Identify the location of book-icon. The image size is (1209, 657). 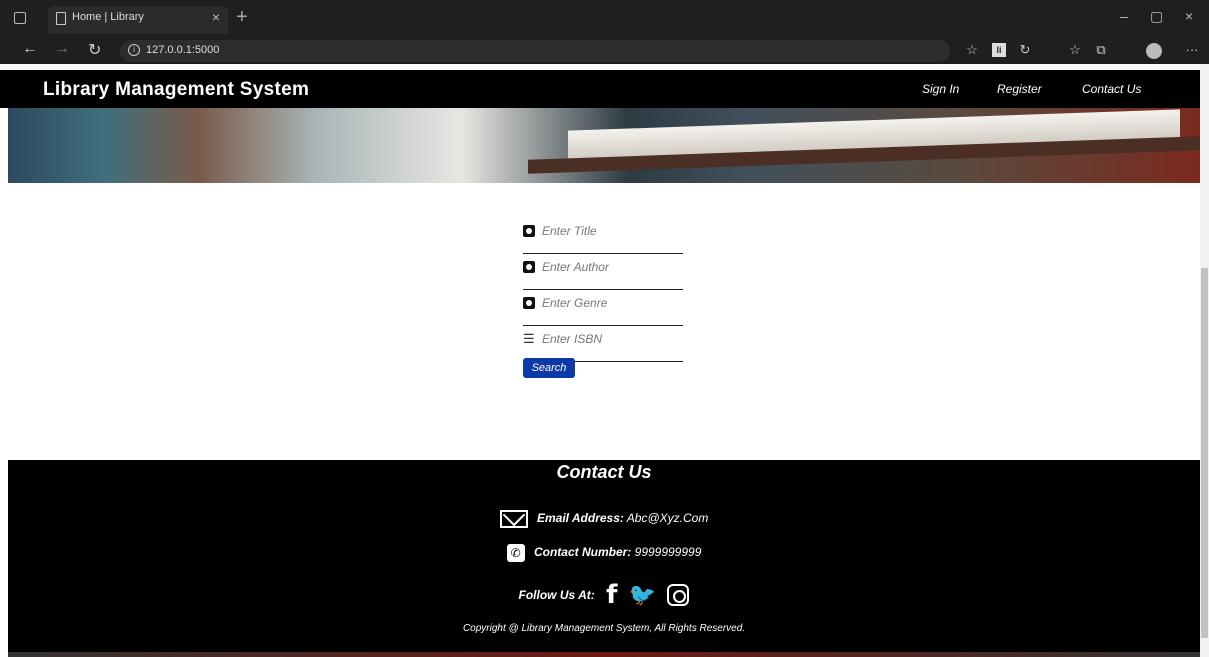
(529, 231).